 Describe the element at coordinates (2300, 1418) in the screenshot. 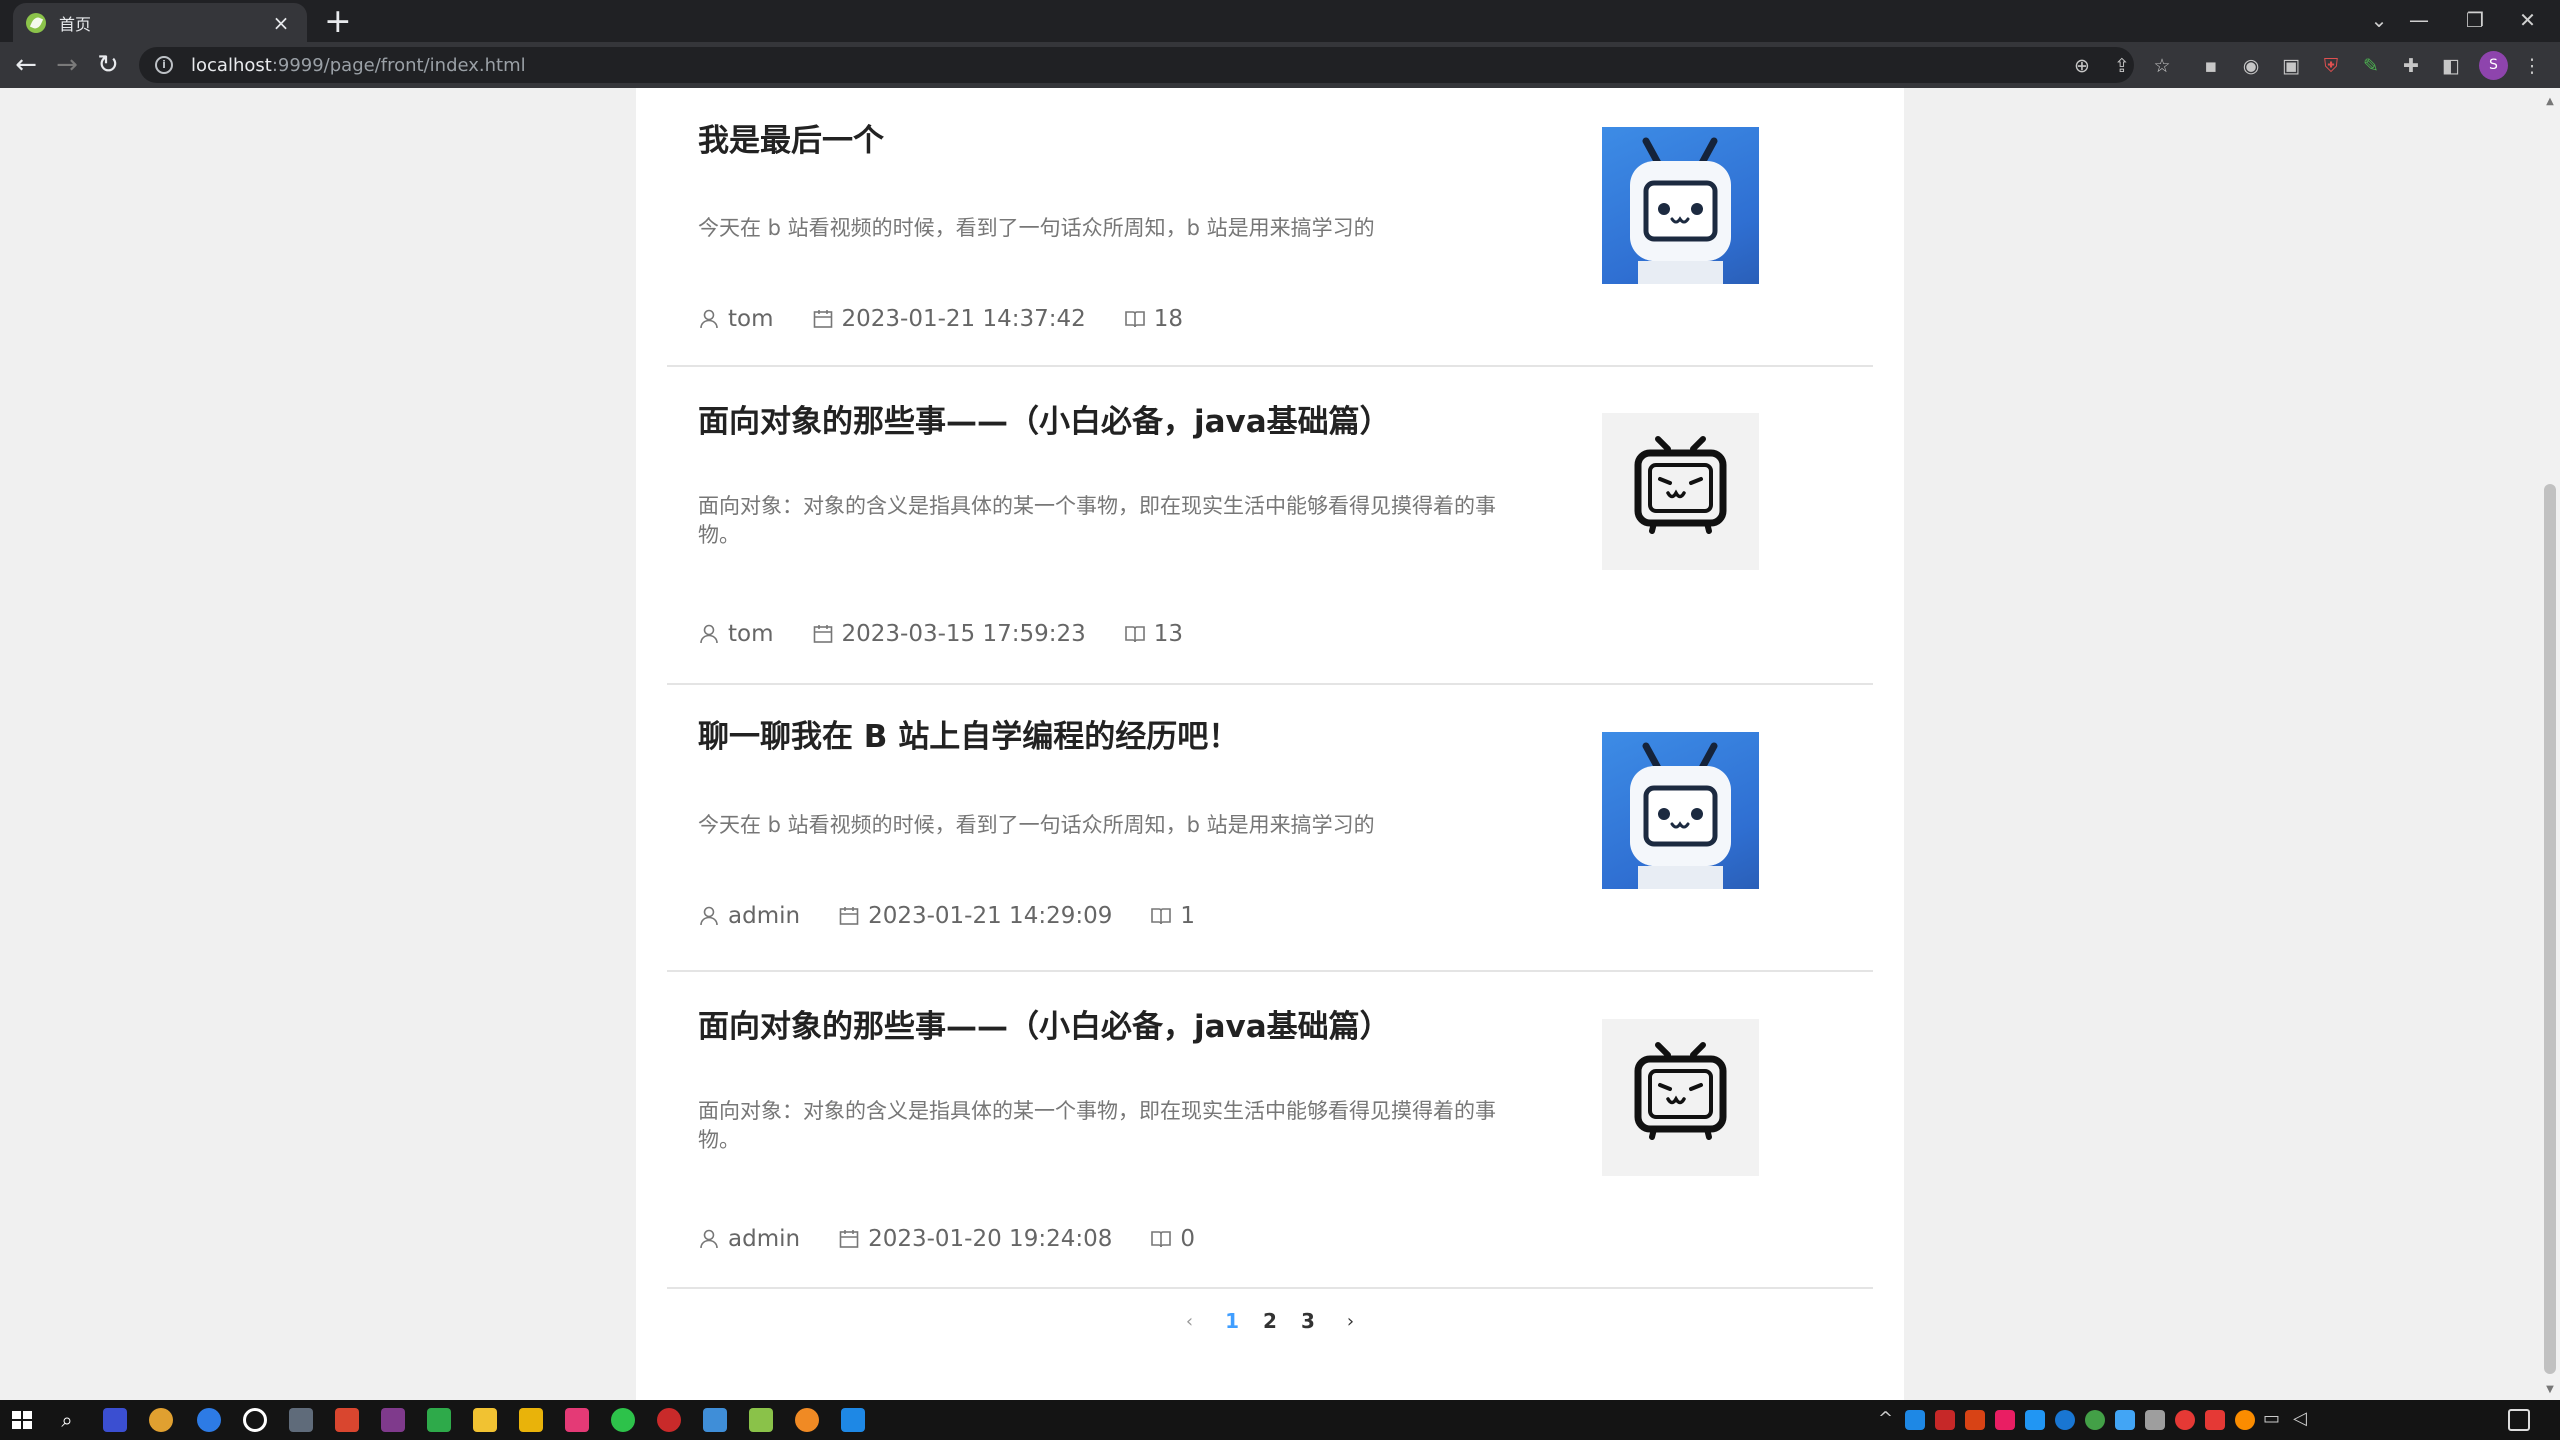

I see `volume-icon: ◁` at that location.